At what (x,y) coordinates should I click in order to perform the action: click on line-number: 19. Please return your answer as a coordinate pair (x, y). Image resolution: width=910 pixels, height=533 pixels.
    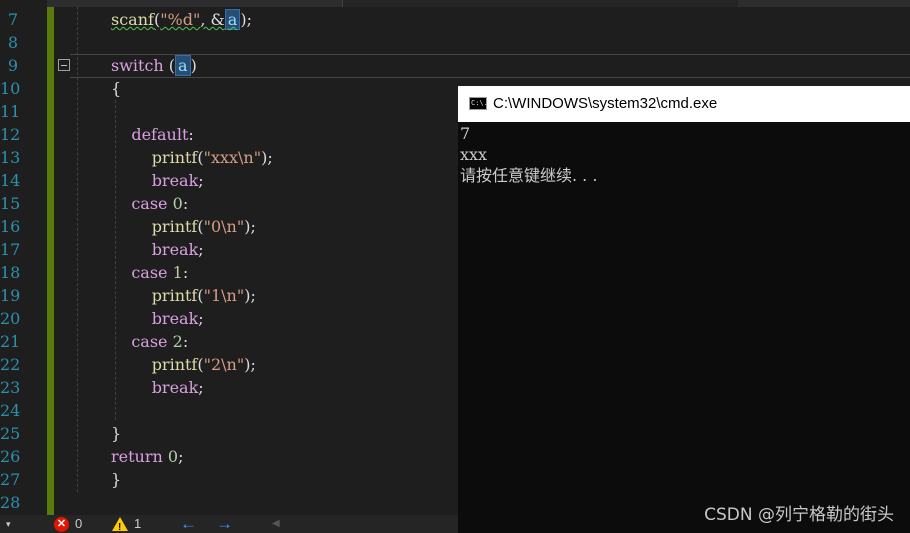
    Looking at the image, I should click on (10, 295).